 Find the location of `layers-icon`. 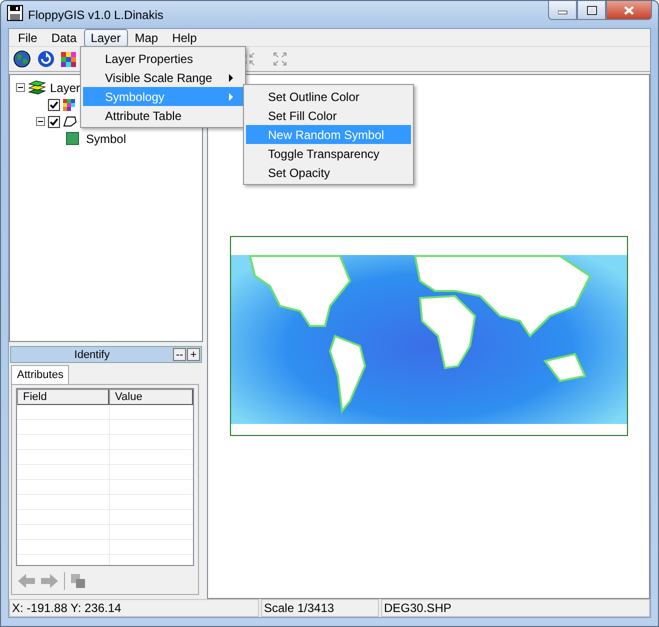

layers-icon is located at coordinates (37, 87).